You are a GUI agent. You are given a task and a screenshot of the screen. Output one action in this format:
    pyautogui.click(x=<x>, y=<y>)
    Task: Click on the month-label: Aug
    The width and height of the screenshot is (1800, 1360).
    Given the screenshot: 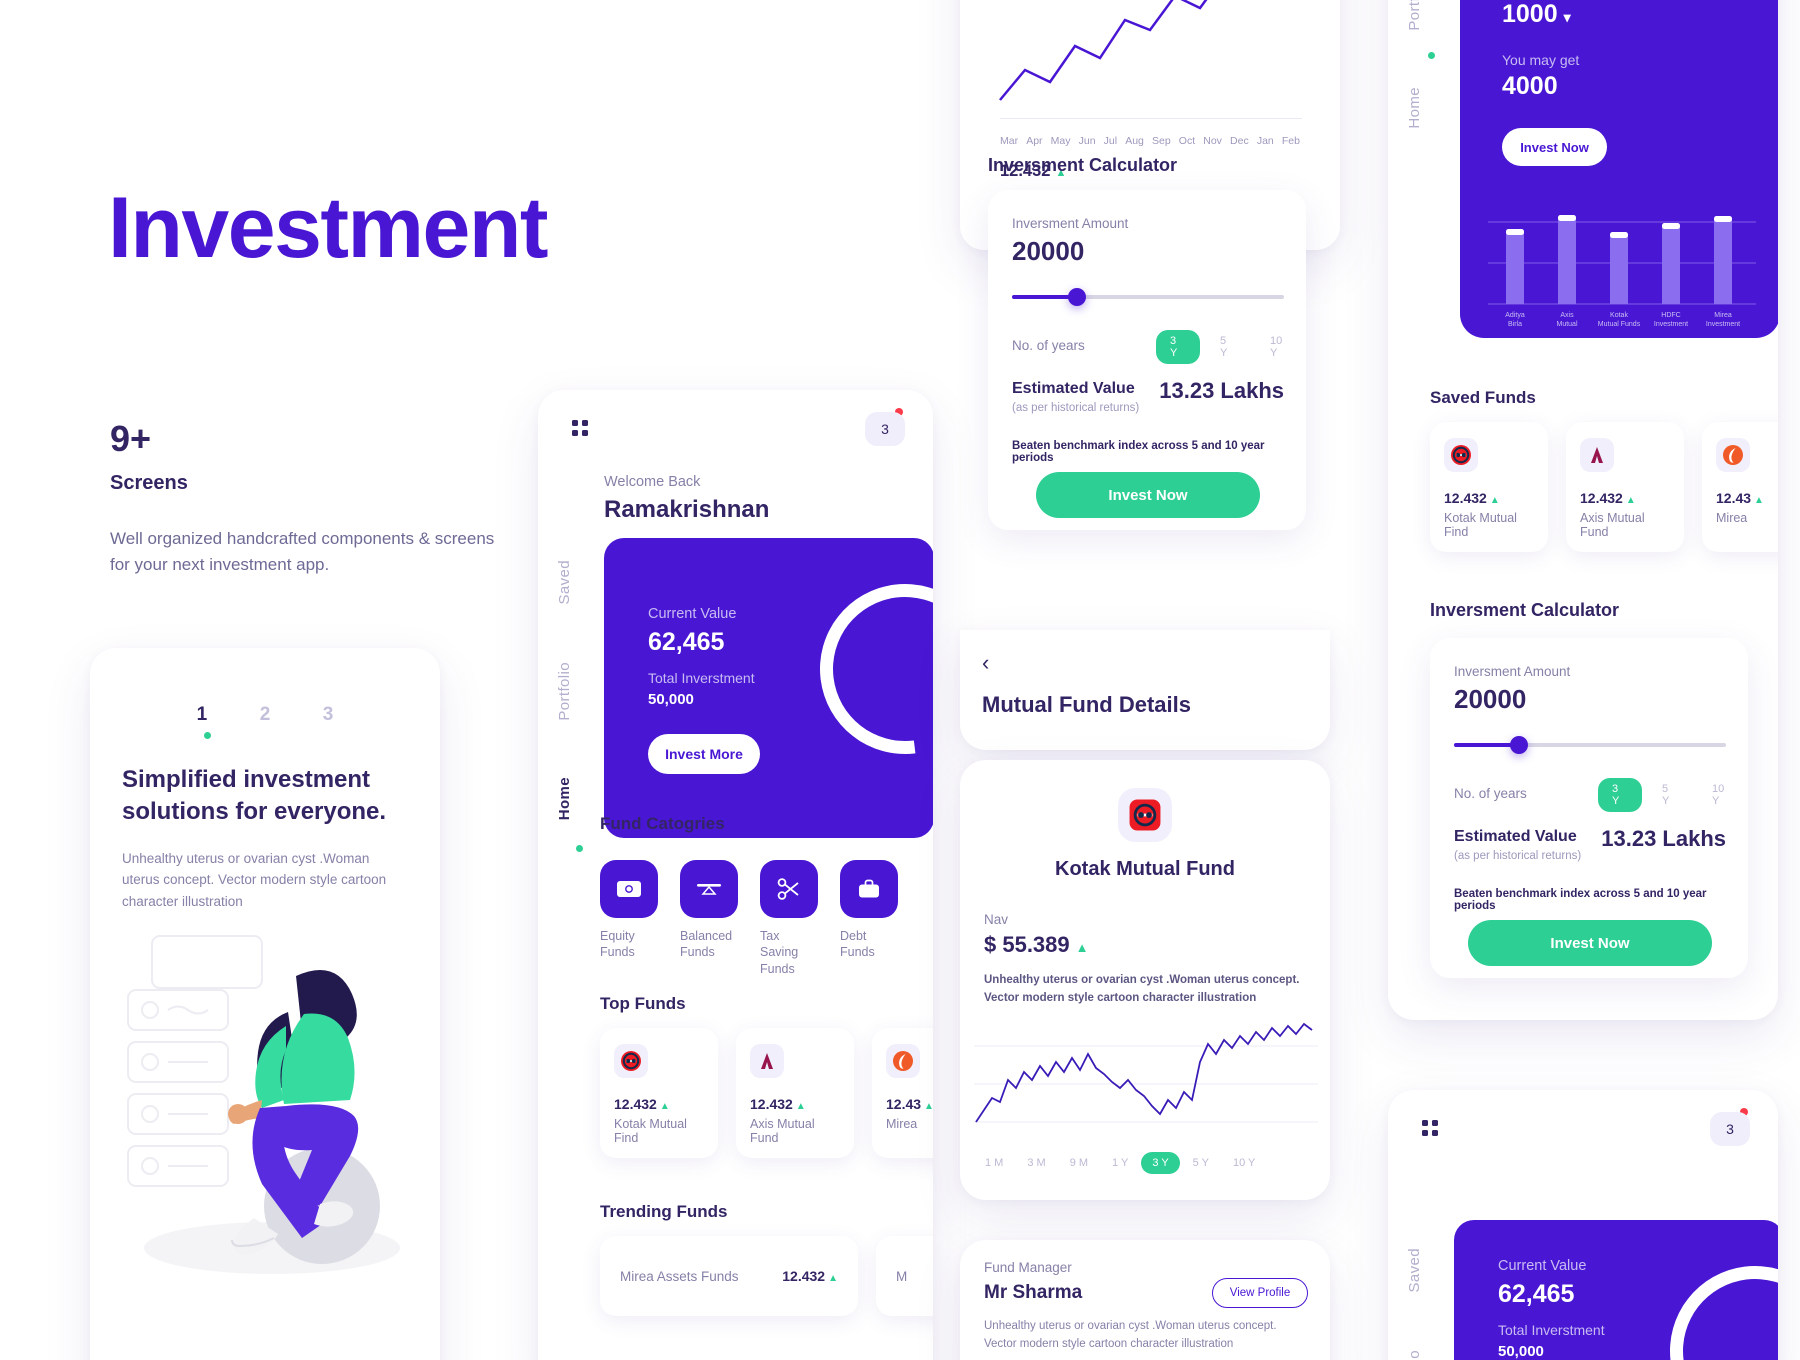 What is the action you would take?
    pyautogui.click(x=1134, y=141)
    